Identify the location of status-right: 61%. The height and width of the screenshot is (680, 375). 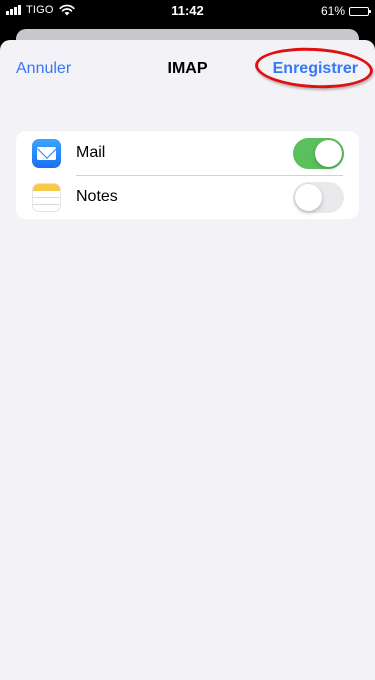
(345, 11).